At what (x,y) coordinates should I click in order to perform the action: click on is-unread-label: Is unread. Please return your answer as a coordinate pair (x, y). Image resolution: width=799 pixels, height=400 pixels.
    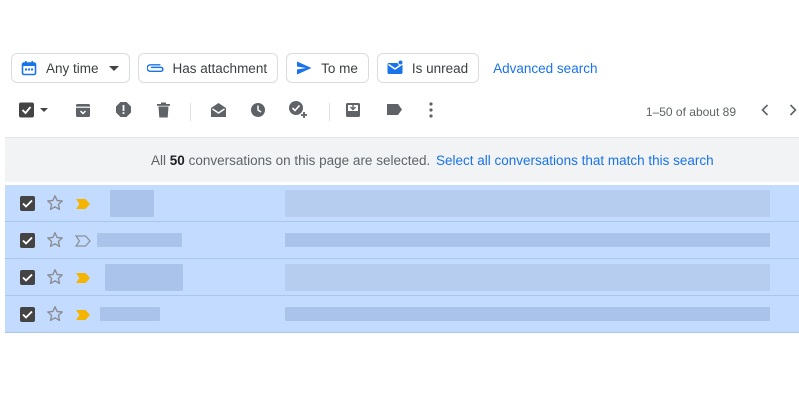
    Looking at the image, I should click on (440, 68).